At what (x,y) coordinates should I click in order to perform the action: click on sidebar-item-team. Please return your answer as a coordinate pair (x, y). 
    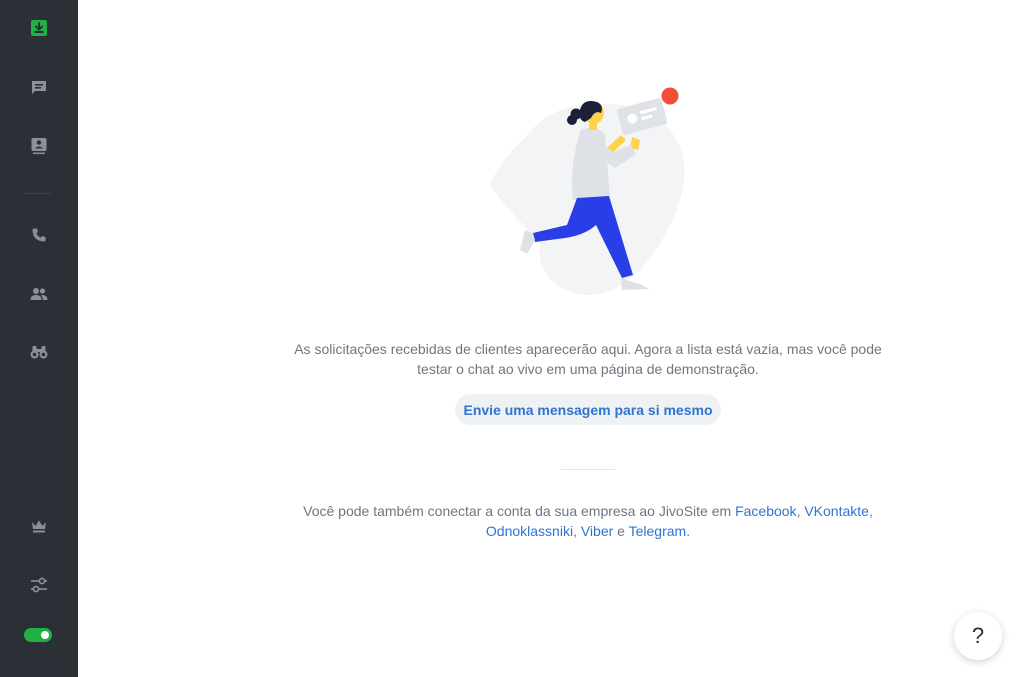
    Looking at the image, I should click on (39, 294).